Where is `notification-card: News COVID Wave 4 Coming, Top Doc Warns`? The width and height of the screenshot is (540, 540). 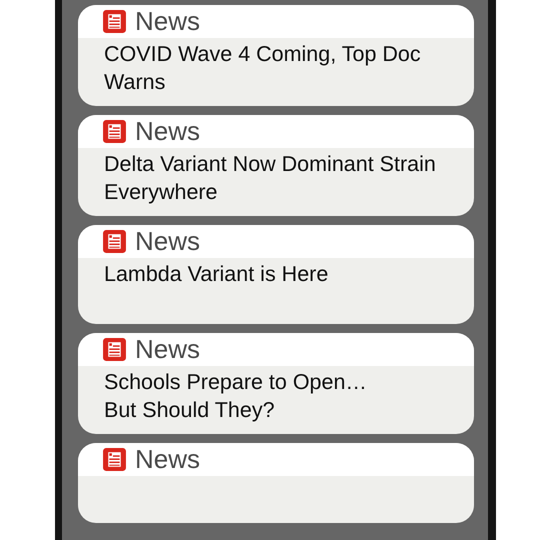
notification-card: News COVID Wave 4 Coming, Top Doc Warns is located at coordinates (276, 55).